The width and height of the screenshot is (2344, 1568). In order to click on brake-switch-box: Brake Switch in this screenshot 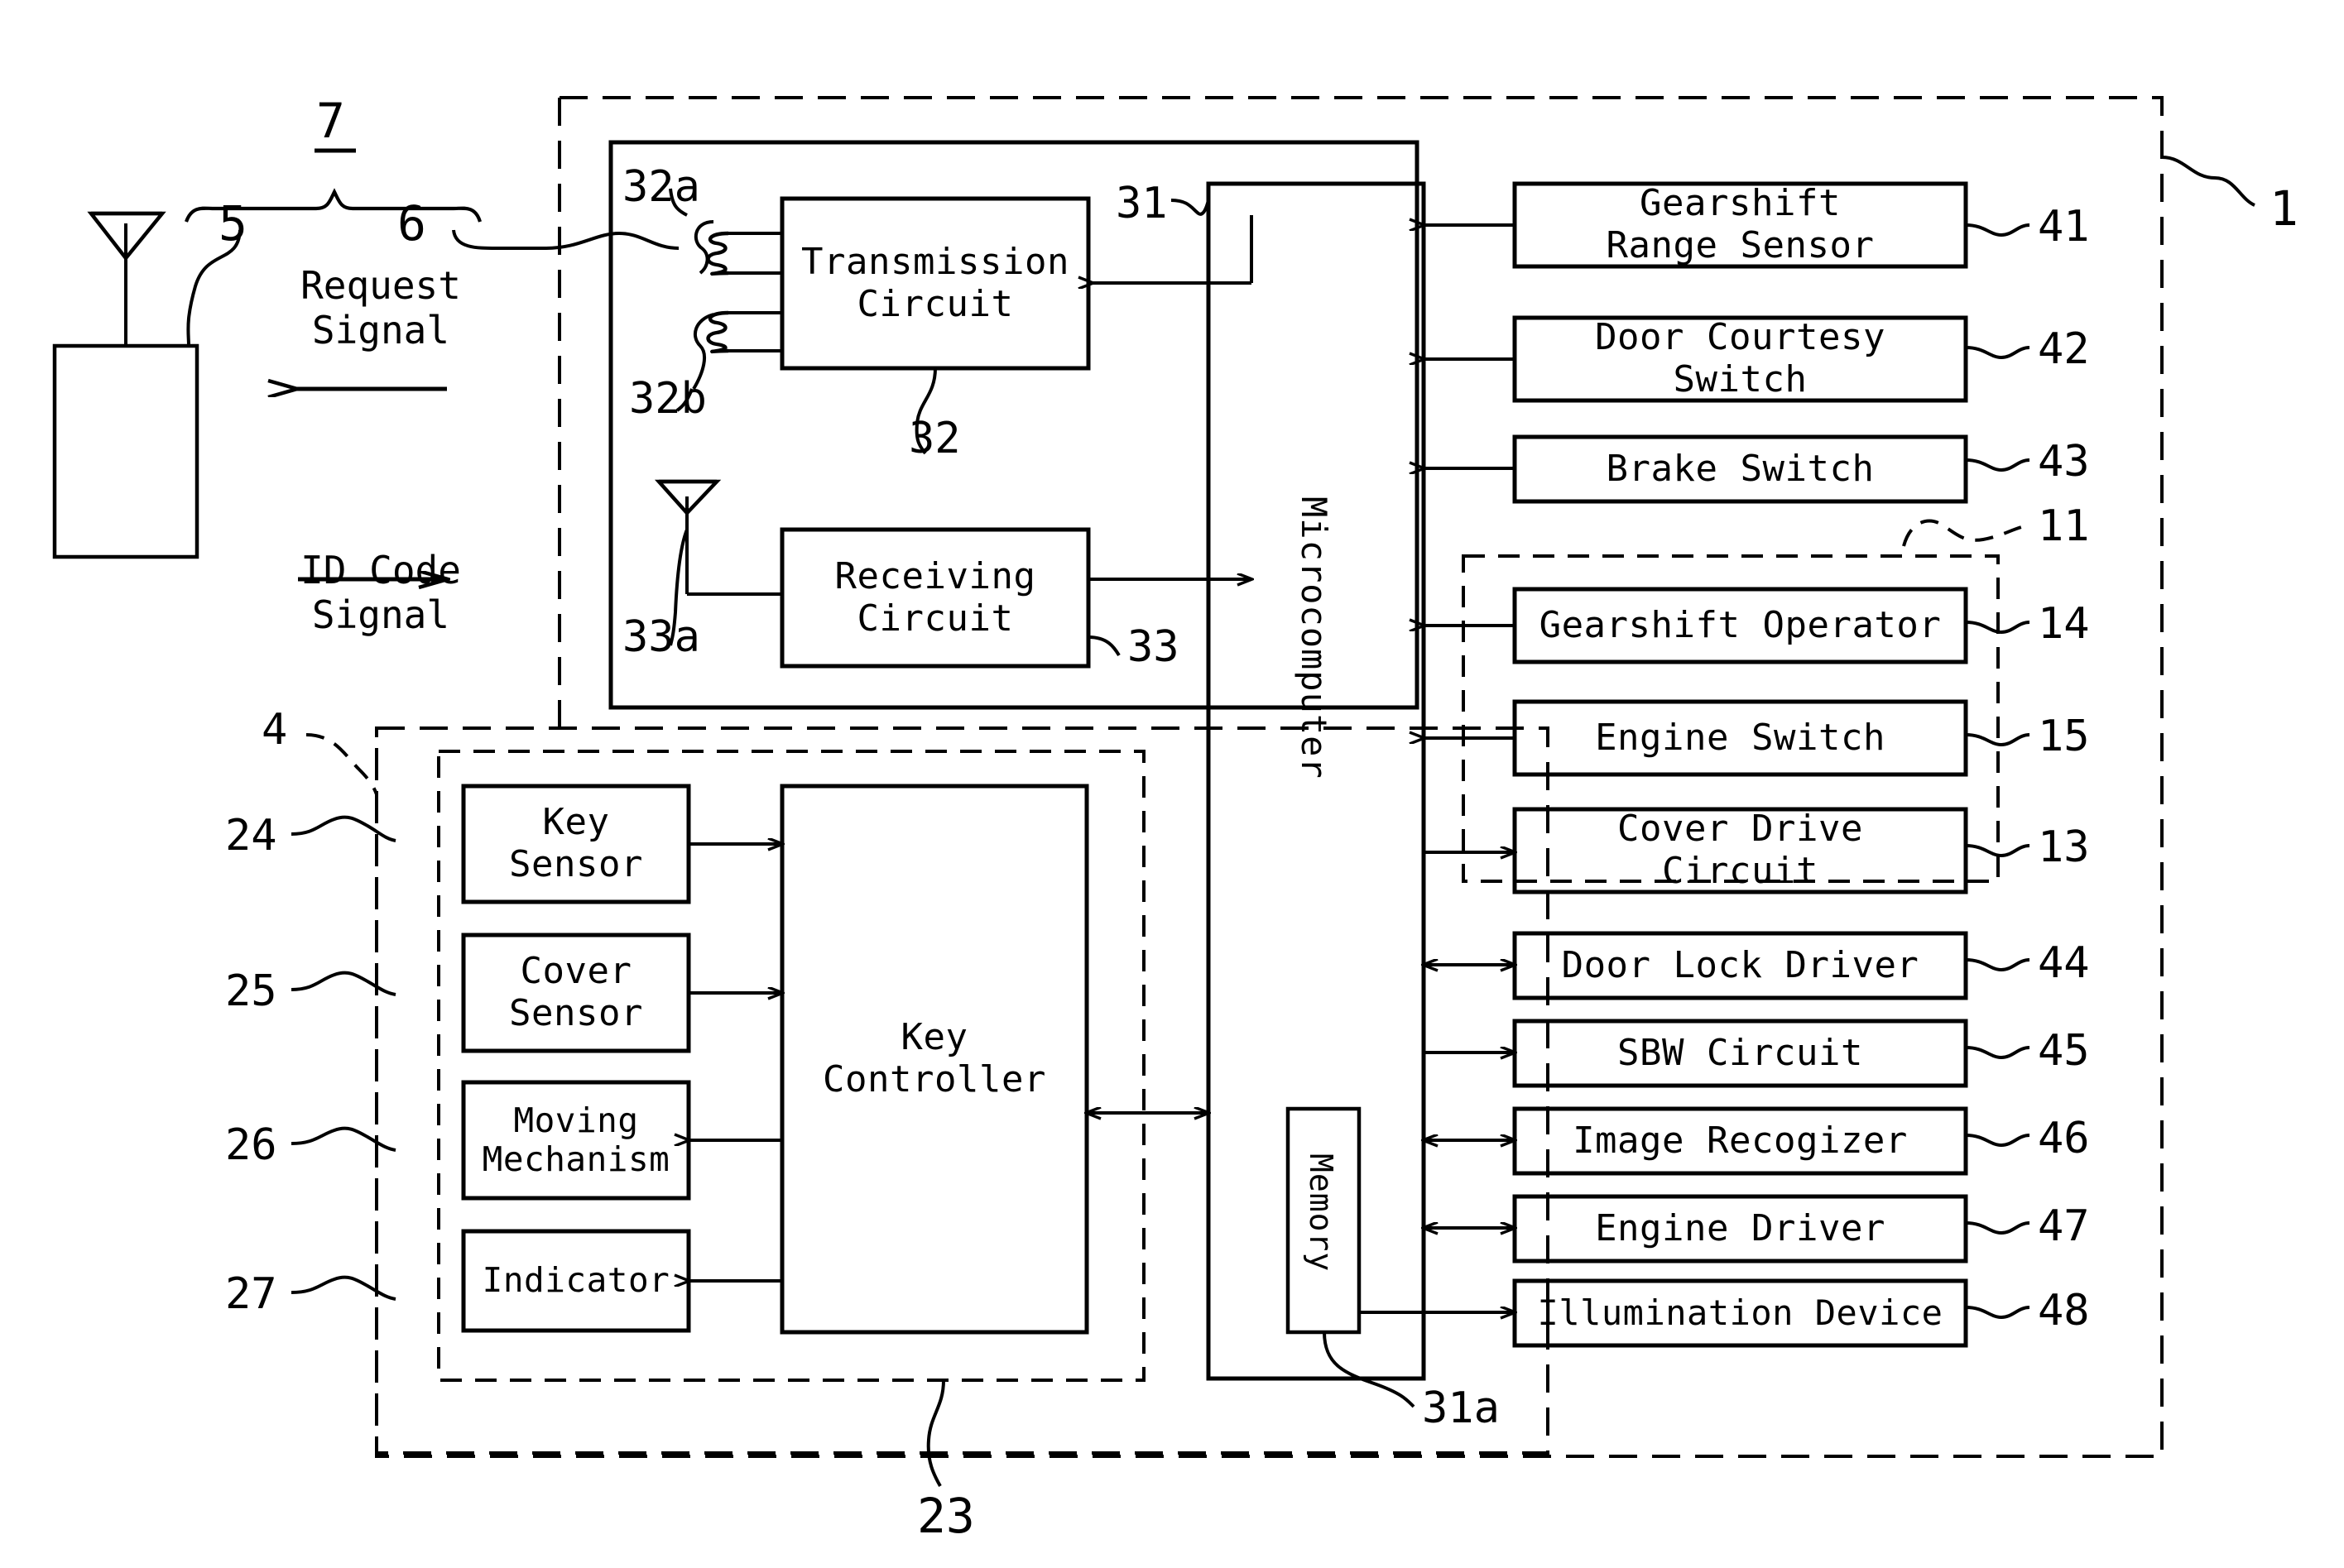, I will do `click(1740, 469)`.